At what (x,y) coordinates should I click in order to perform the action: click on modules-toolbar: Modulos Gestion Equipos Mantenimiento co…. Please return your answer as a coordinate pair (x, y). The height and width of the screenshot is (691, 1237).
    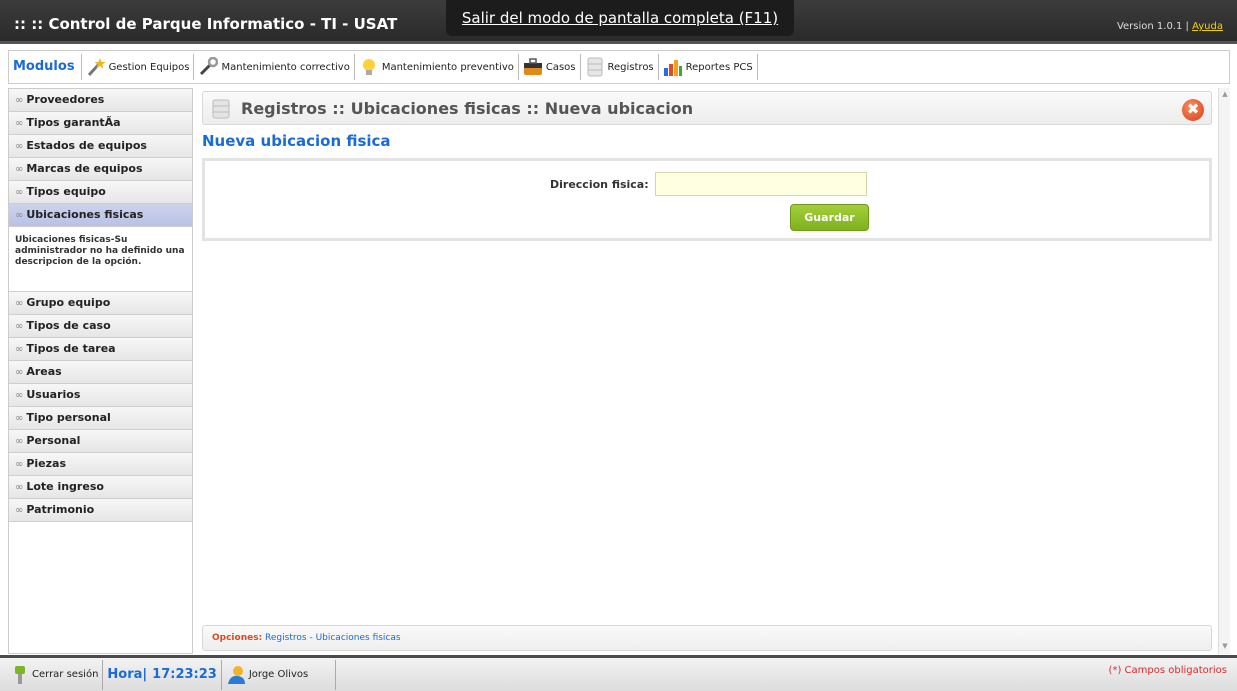
    Looking at the image, I should click on (619, 67).